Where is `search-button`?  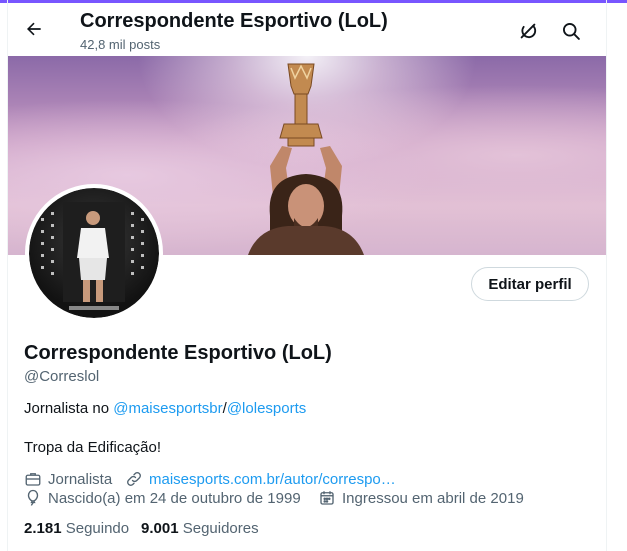 search-button is located at coordinates (571, 31).